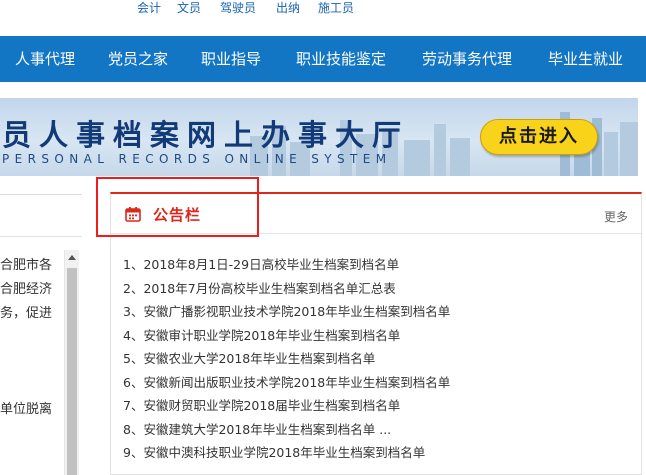  What do you see at coordinates (288, 8) in the screenshot?
I see `top-link-cashier: 出纳` at bounding box center [288, 8].